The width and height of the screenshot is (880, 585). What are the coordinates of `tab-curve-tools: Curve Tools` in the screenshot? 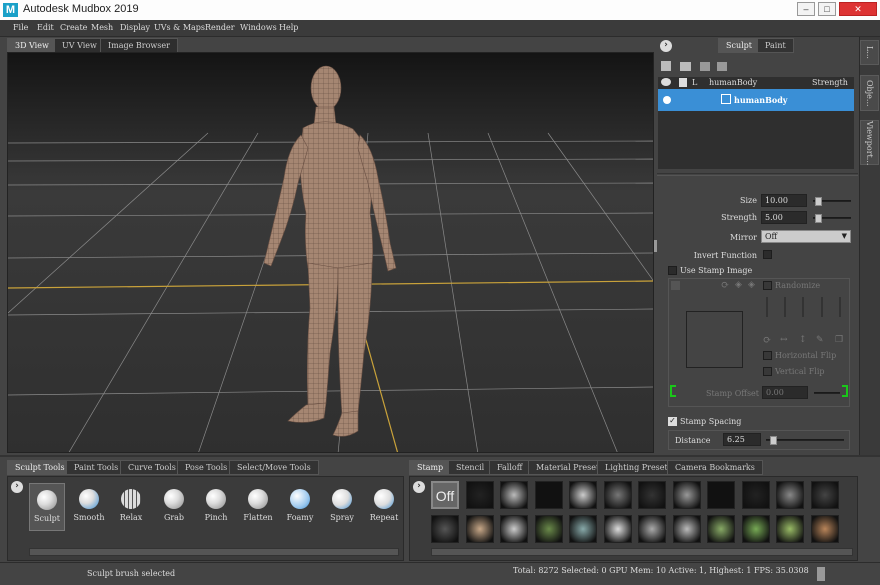 It's located at (152, 467).